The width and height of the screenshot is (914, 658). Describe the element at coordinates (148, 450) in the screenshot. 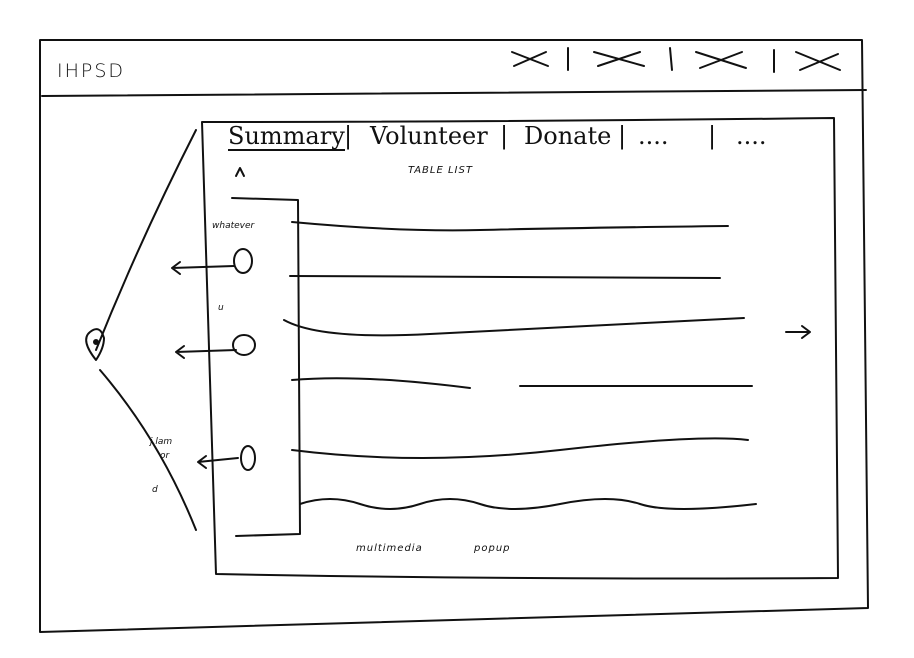

I see `fan-line-bottom` at that location.